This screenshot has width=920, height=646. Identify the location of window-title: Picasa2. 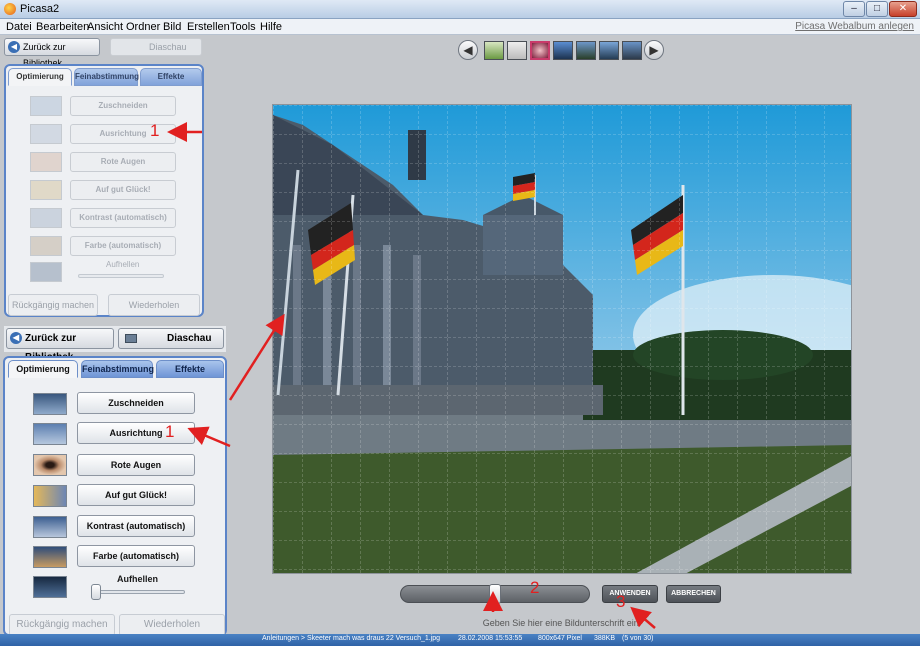
(40, 9).